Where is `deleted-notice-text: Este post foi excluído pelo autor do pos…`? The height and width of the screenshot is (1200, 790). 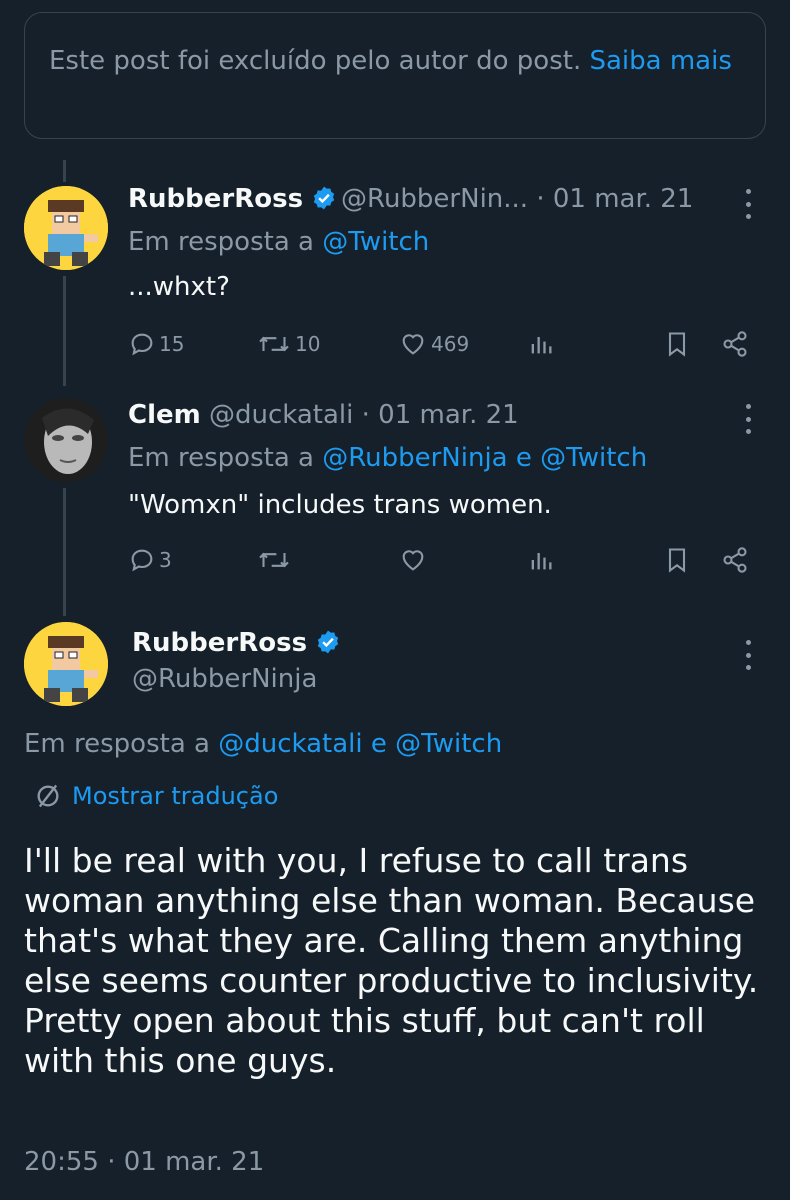 deleted-notice-text: Este post foi excluído pelo autor do pos… is located at coordinates (315, 61).